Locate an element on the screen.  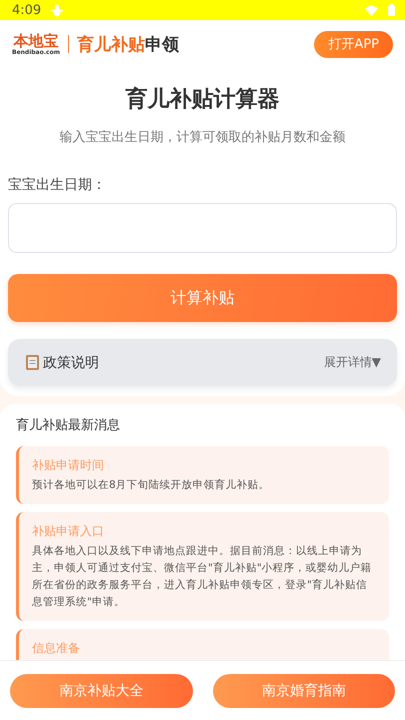
news-item-title: 补贴申请时间 is located at coordinates (68, 465).